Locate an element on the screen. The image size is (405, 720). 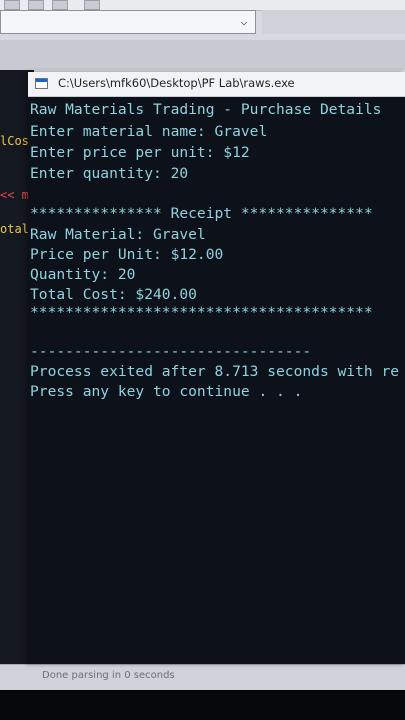
console-line: Raw Material: Gravel is located at coordinates (118, 234).